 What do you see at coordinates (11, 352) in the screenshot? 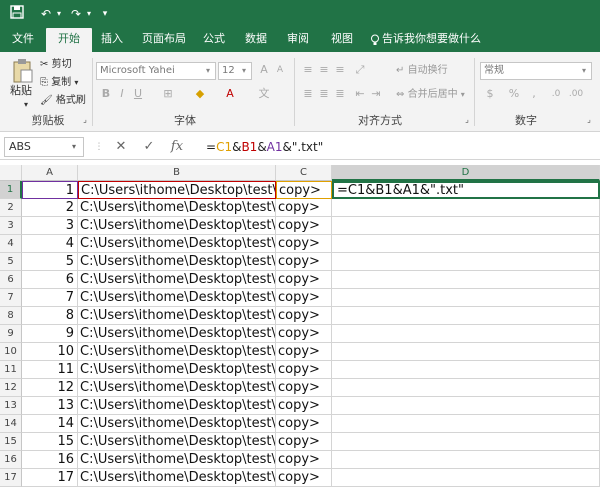
I see `row-header: 10` at bounding box center [11, 352].